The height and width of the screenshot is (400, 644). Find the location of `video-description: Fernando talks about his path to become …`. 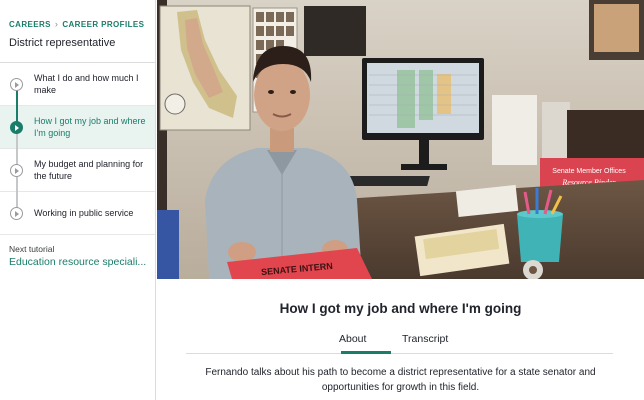

video-description: Fernando talks about his path to become … is located at coordinates (400, 380).